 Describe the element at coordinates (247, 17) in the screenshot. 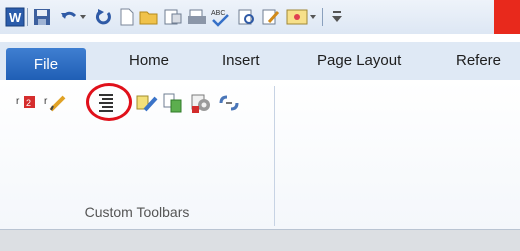

I see `print-preview-zoom-icon` at that location.